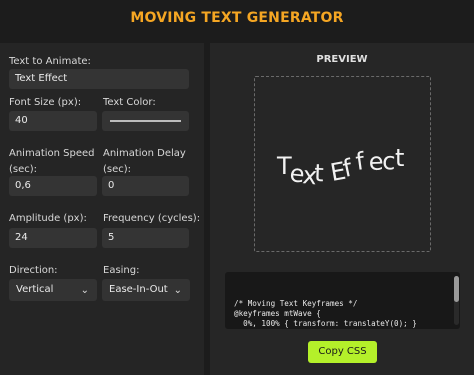 The image size is (474, 375). What do you see at coordinates (277, 313) in the screenshot?
I see `code-line: @keyframes mtWave {` at bounding box center [277, 313].